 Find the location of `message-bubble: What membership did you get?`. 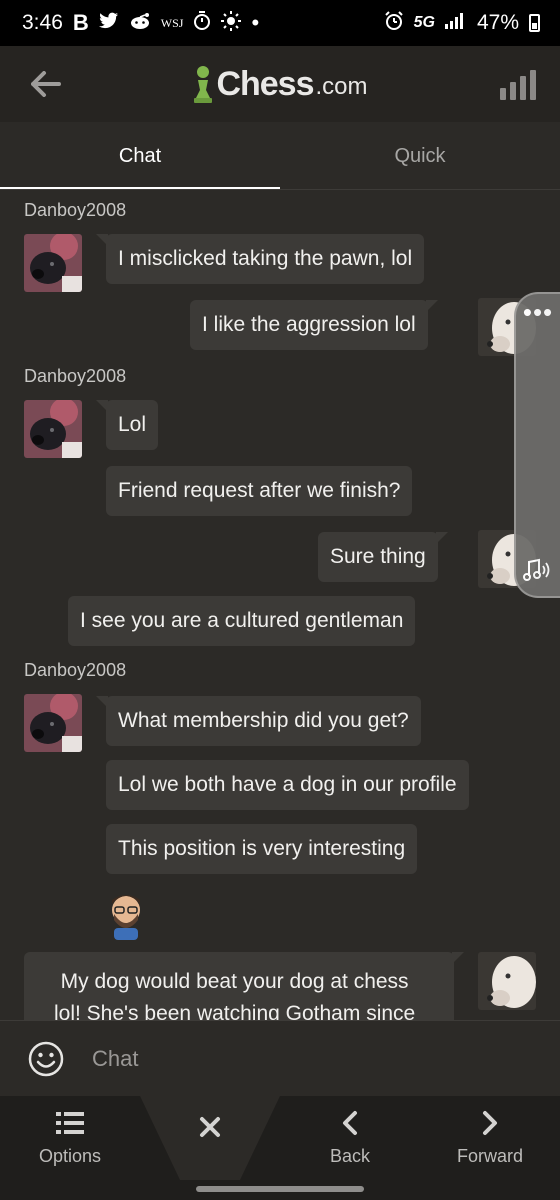

message-bubble: What membership did you get? is located at coordinates (258, 721).